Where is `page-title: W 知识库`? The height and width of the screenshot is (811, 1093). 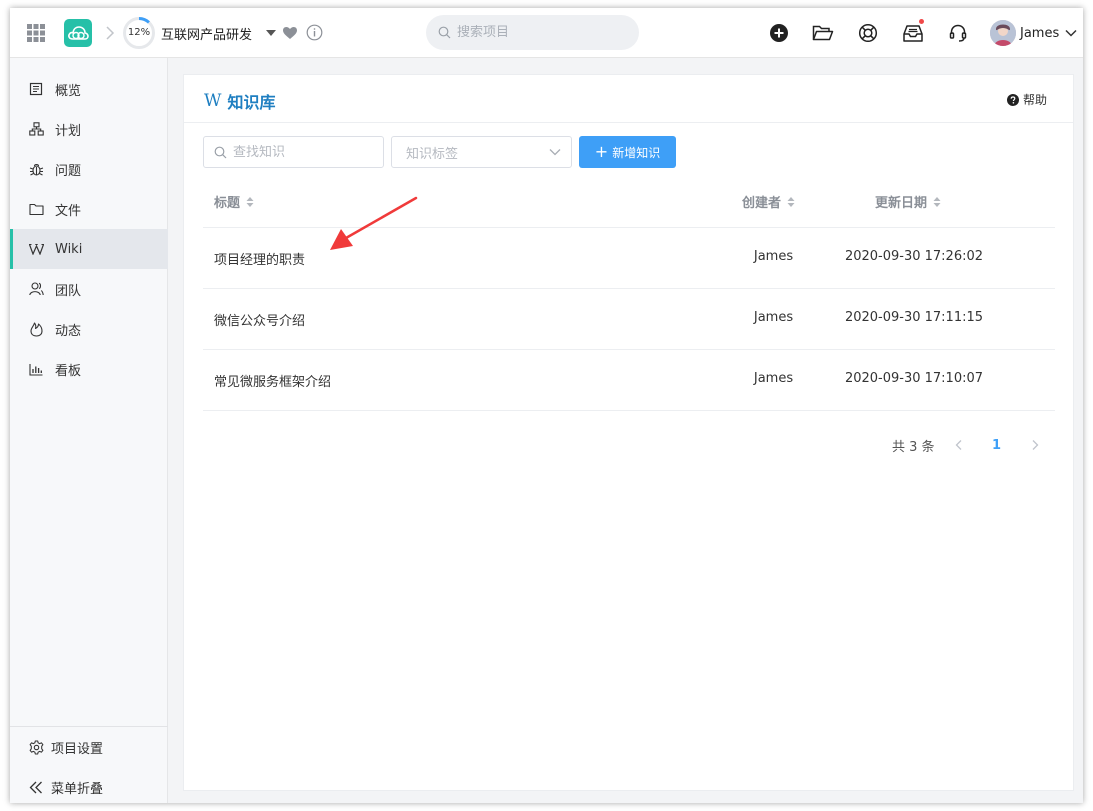 page-title: W 知识库 is located at coordinates (240, 101).